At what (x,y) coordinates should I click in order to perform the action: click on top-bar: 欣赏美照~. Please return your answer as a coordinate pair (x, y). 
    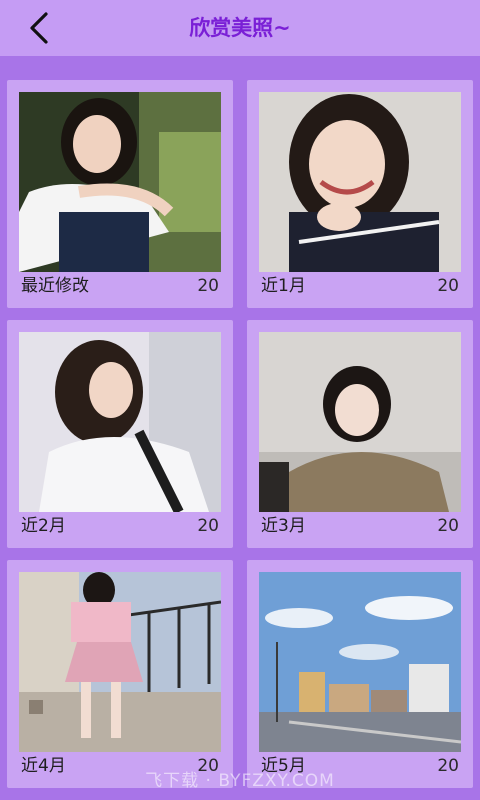
    Looking at the image, I should click on (240, 28).